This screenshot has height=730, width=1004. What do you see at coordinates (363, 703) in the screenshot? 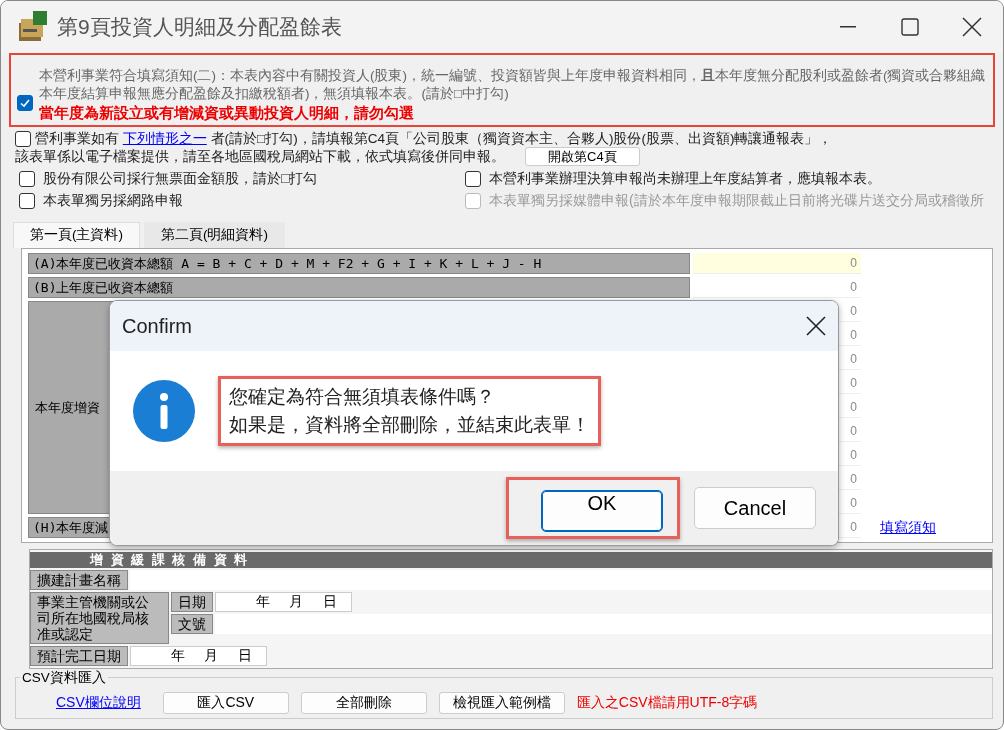
I see `csv-button: 全部刪除` at bounding box center [363, 703].